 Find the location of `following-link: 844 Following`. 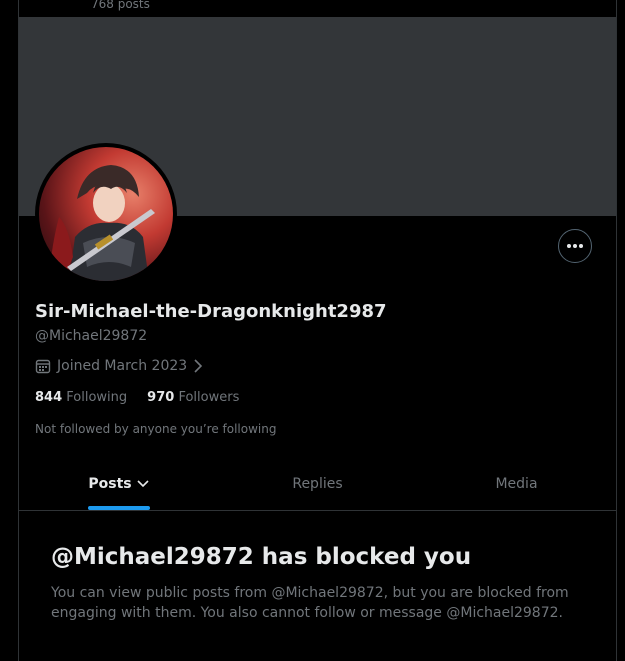

following-link: 844 Following is located at coordinates (81, 397).